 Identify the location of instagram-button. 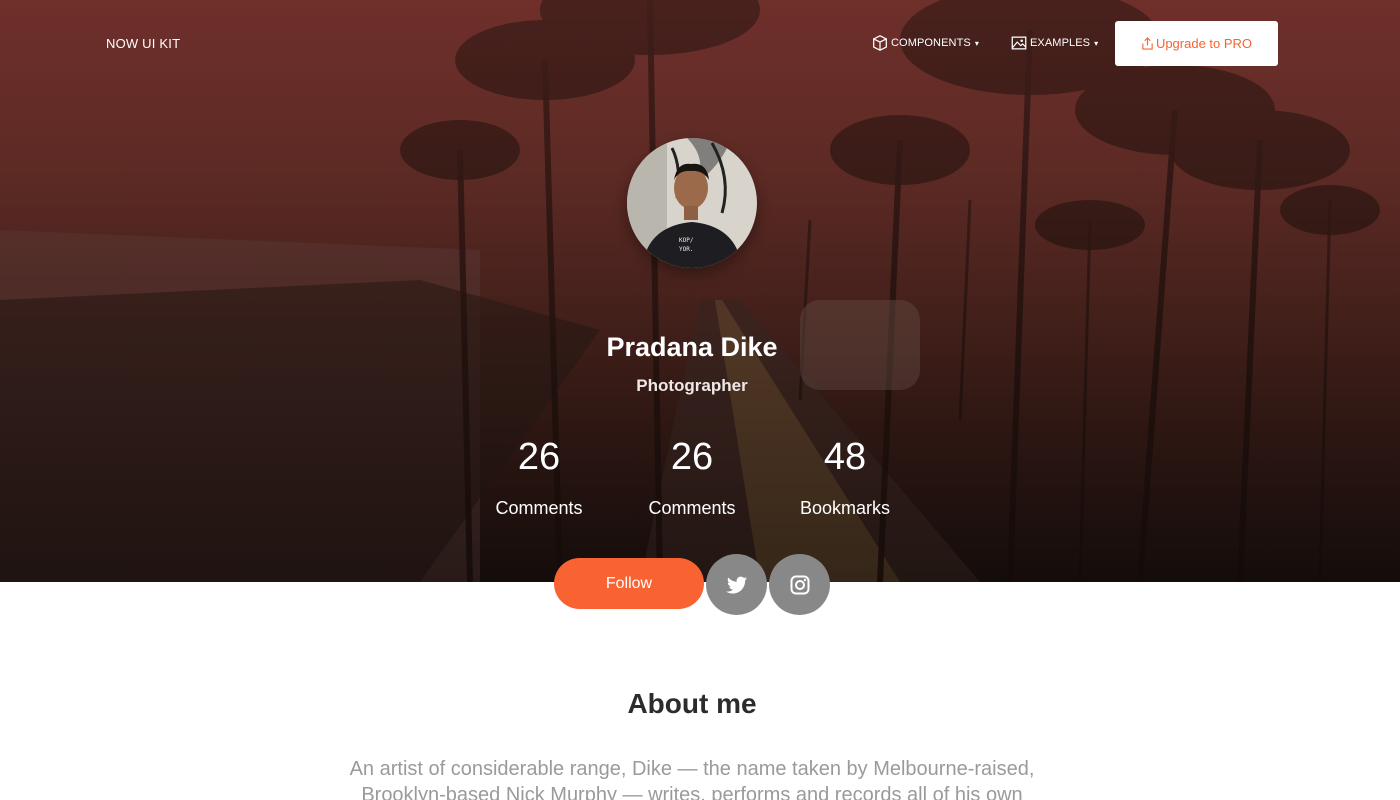
(799, 584).